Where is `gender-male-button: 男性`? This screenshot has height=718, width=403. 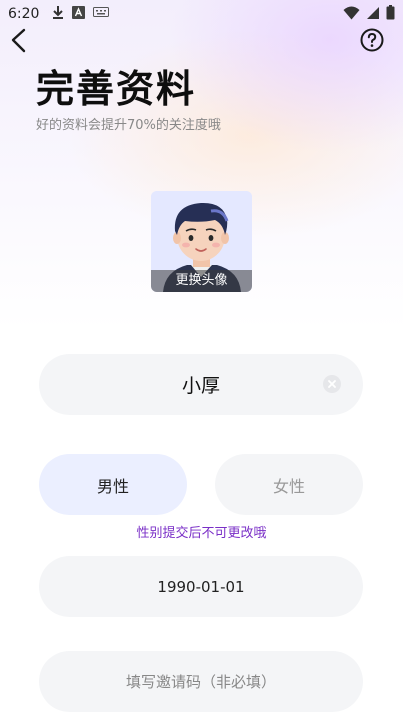 gender-male-button: 男性 is located at coordinates (113, 484).